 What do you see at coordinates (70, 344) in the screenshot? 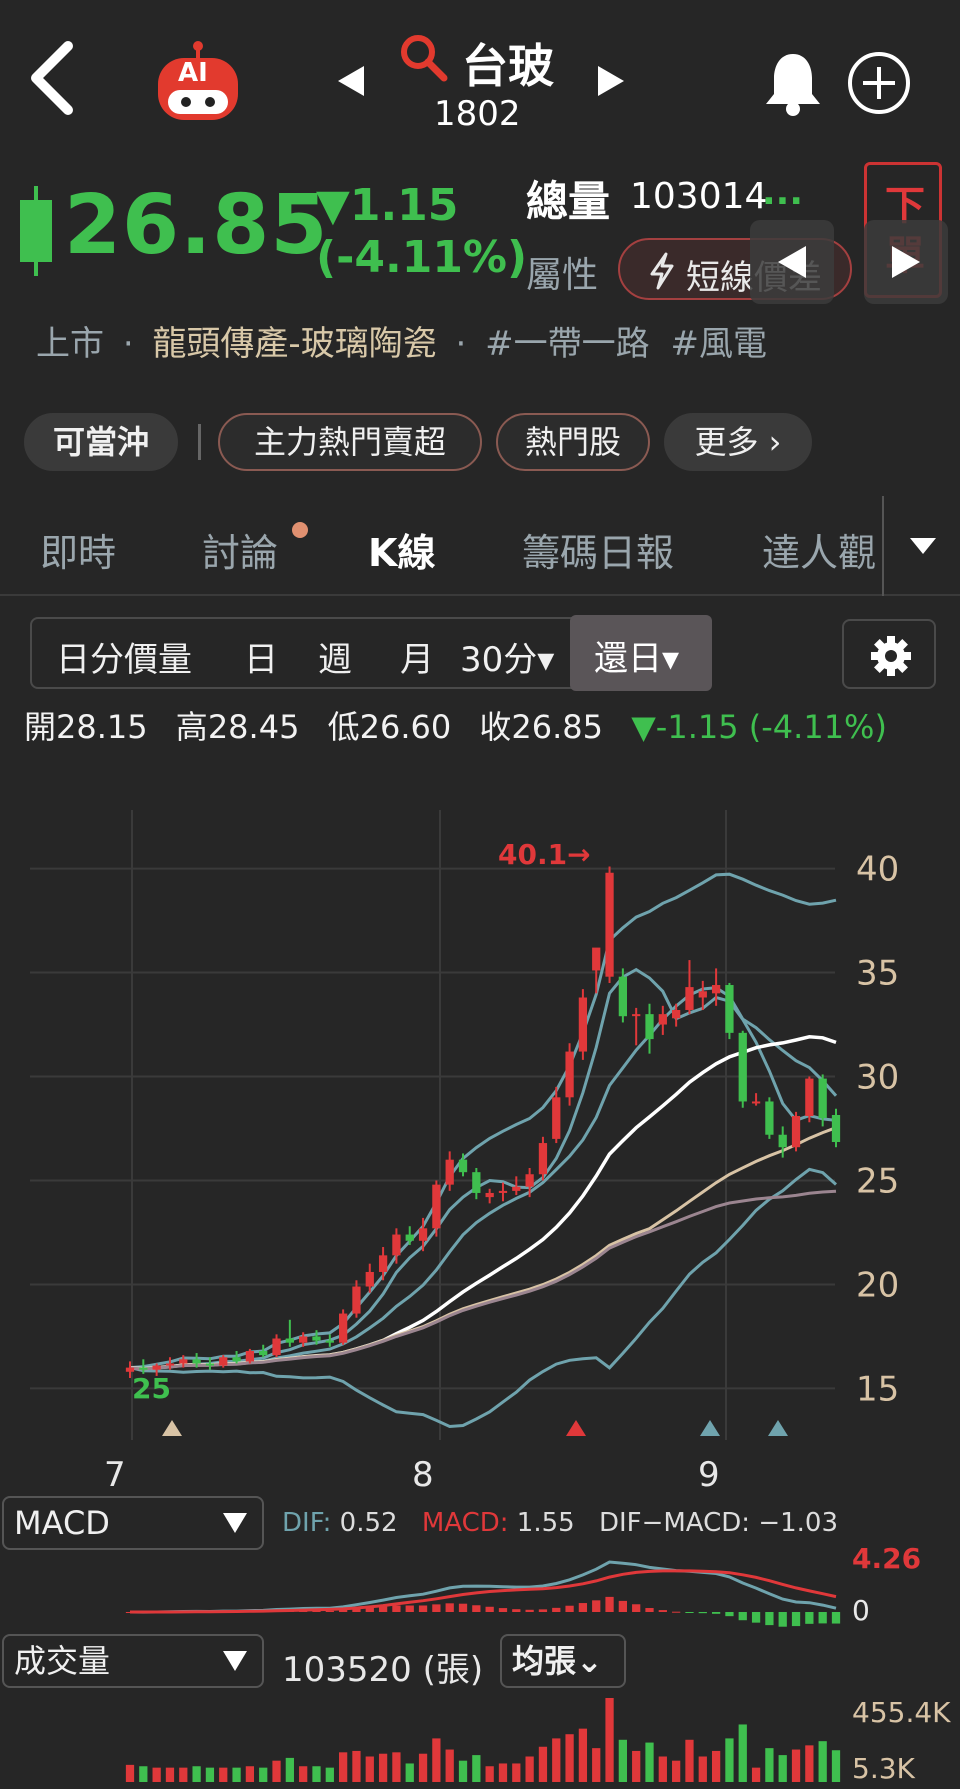
I see `market-label: 上市` at bounding box center [70, 344].